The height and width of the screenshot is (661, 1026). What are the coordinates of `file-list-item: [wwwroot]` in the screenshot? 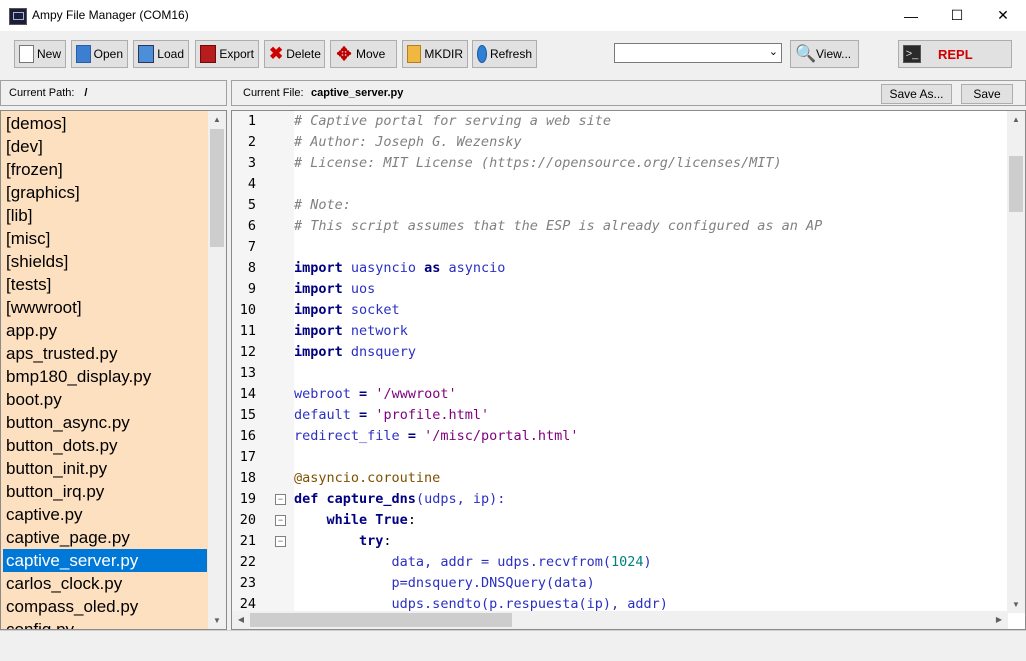 It's located at (105, 307).